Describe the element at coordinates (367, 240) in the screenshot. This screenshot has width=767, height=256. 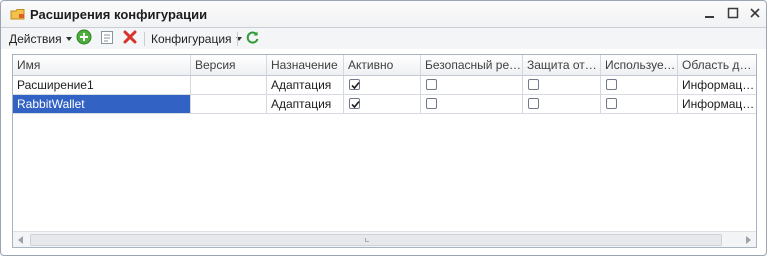
I see `grip-icon` at that location.